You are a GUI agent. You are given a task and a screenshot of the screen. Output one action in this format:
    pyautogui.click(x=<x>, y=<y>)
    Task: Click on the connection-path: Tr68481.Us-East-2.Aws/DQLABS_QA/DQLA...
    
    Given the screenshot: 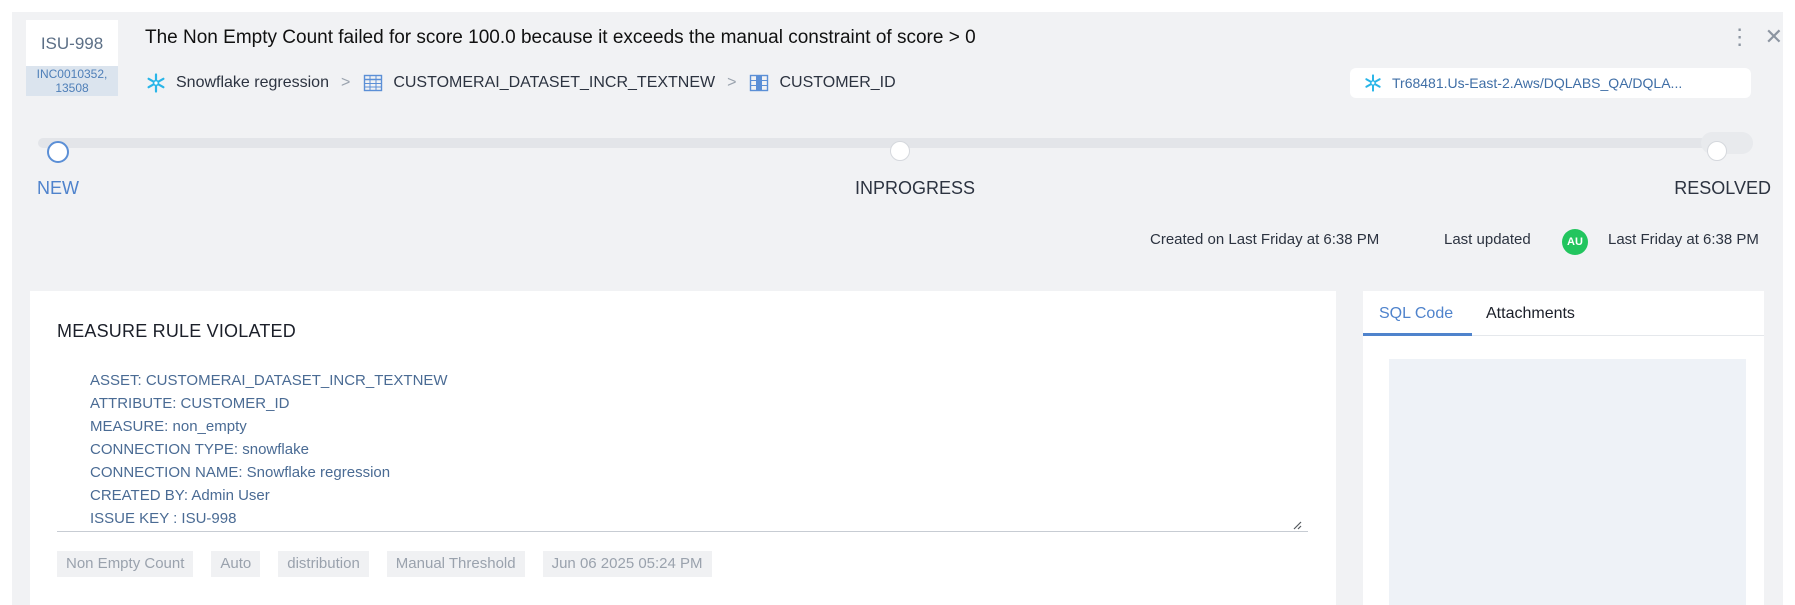 What is the action you would take?
    pyautogui.click(x=1537, y=83)
    